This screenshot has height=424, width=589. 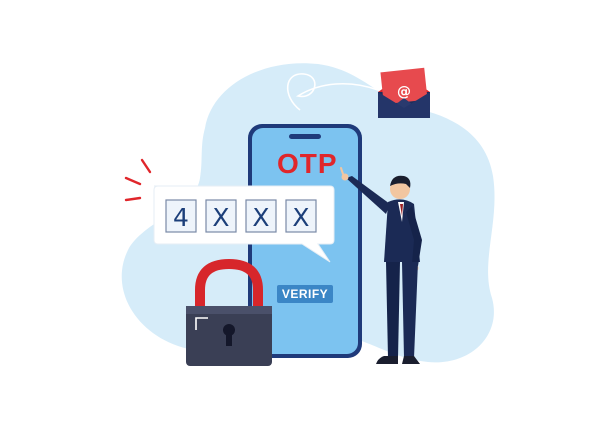 I want to click on code-digit-4: X, so click(x=300, y=217).